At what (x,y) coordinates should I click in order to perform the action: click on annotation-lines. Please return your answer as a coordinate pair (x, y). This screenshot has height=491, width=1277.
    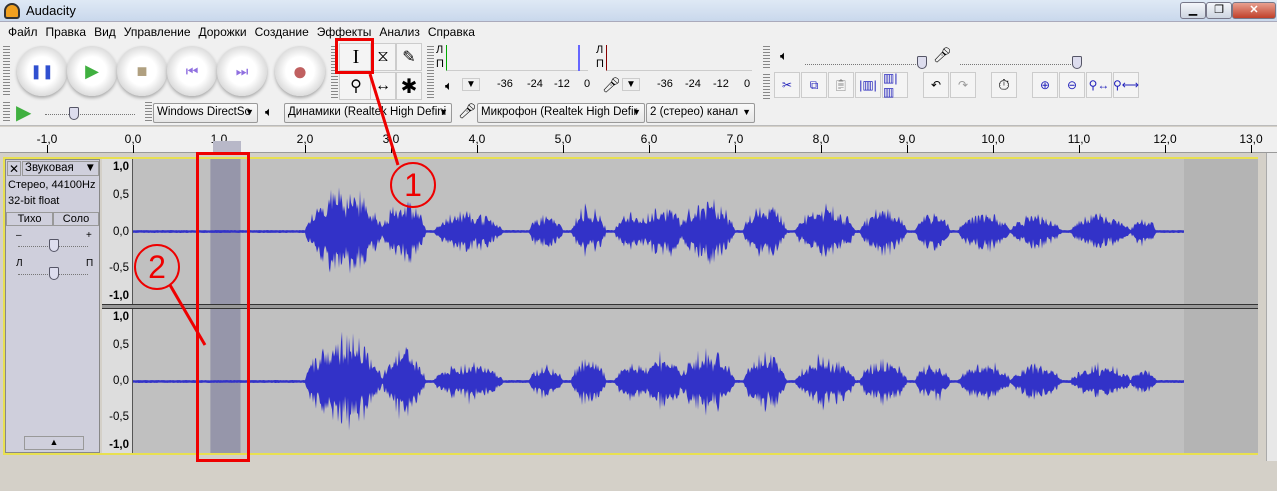
    Looking at the image, I should click on (284, 209).